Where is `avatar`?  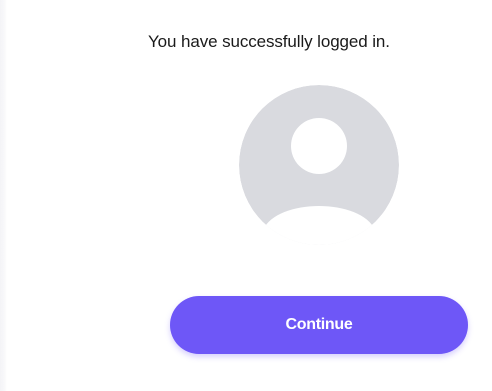
avatar is located at coordinates (319, 165).